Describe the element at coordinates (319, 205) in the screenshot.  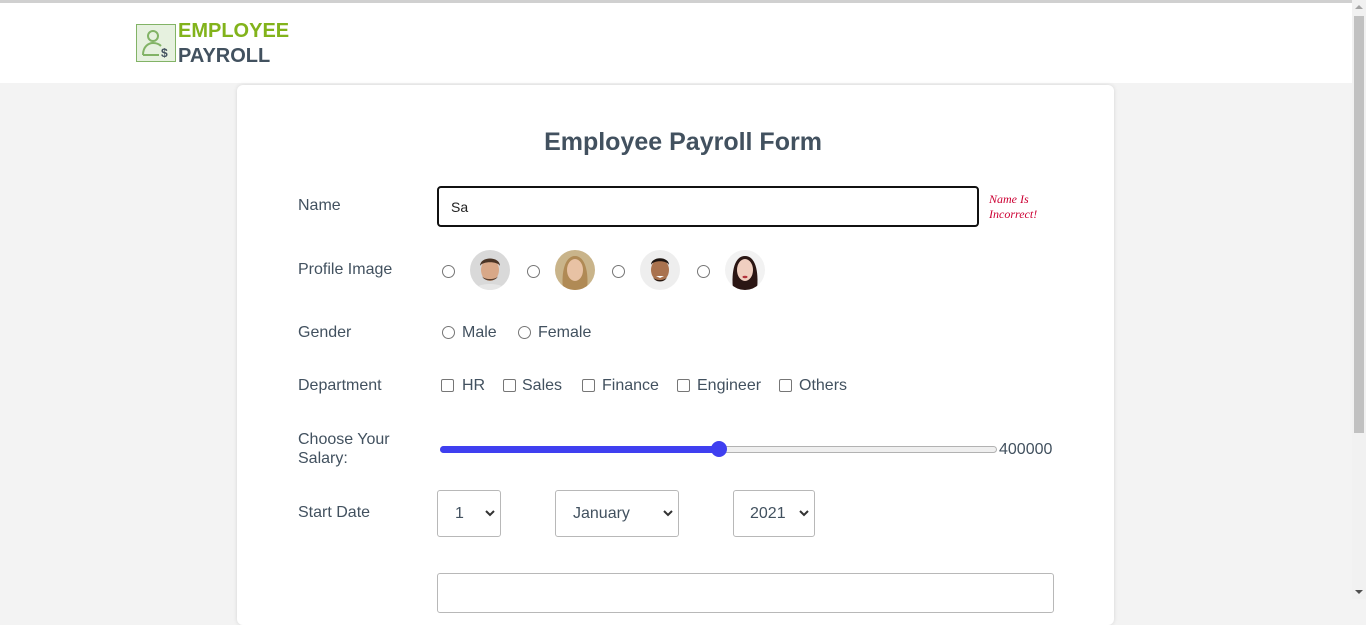
I see `name-label: Name` at that location.